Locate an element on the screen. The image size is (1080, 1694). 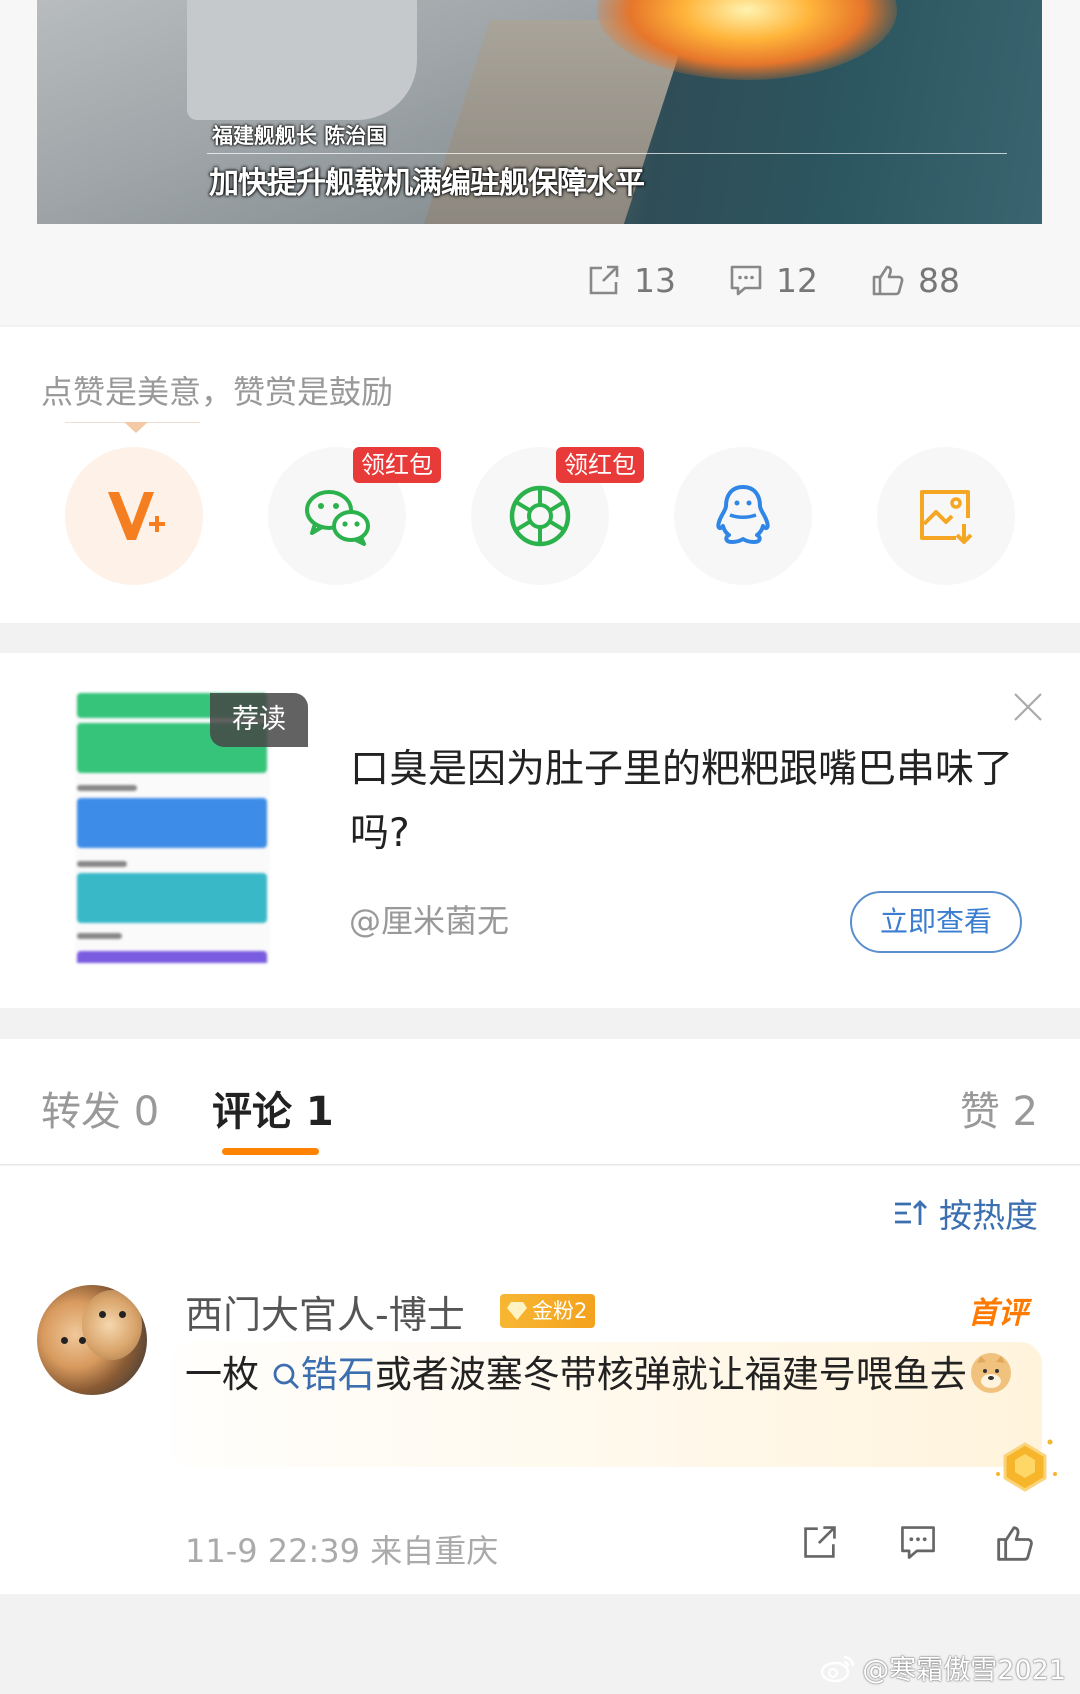
sort-label: 按热度 is located at coordinates (988, 1215).